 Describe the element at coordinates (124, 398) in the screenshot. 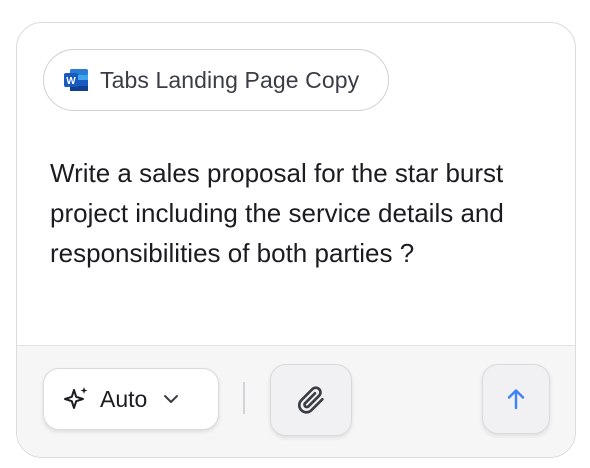

I see `model-label: Auto` at that location.